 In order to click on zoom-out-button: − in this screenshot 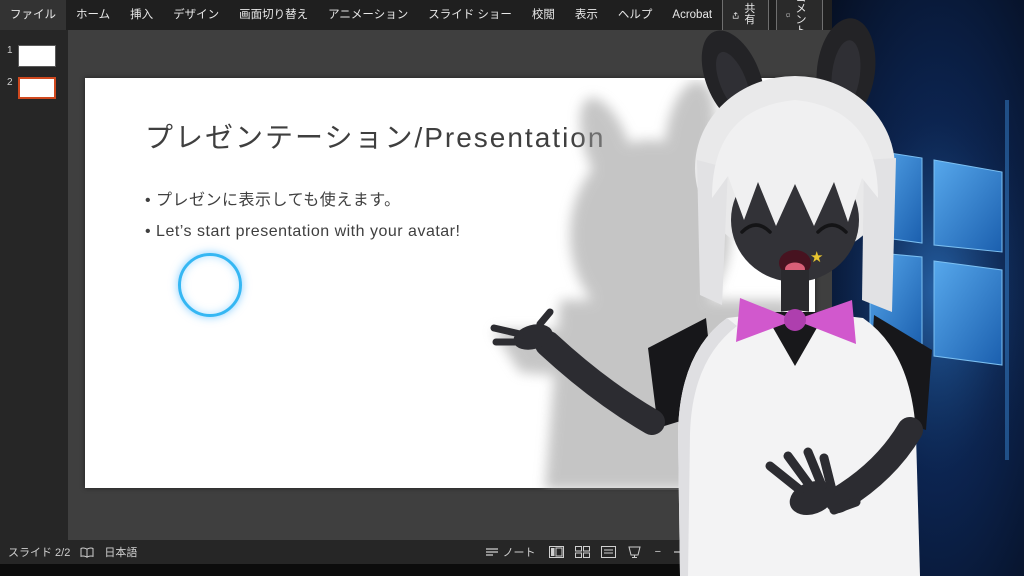, I will do `click(658, 552)`.